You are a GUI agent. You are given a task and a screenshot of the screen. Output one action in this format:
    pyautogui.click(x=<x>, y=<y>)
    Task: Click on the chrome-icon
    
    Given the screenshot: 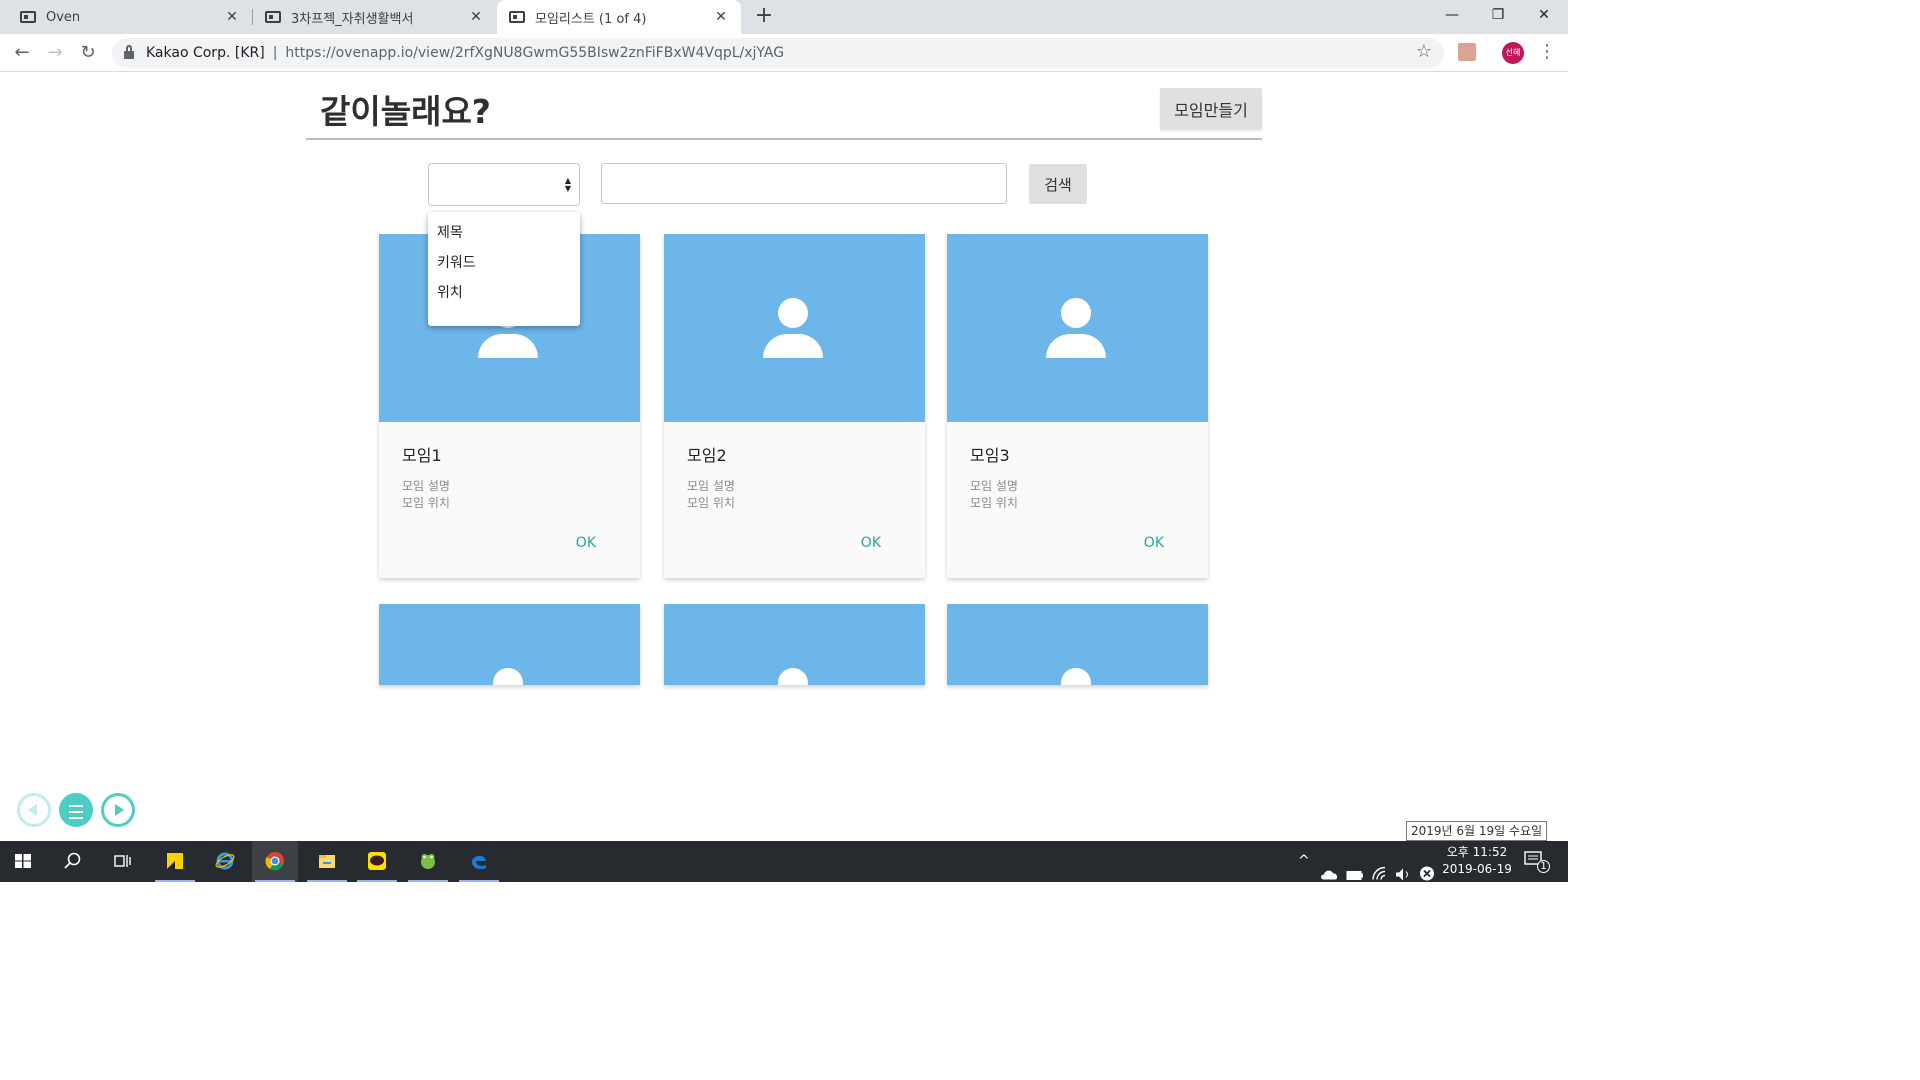 What is the action you would take?
    pyautogui.click(x=274, y=861)
    